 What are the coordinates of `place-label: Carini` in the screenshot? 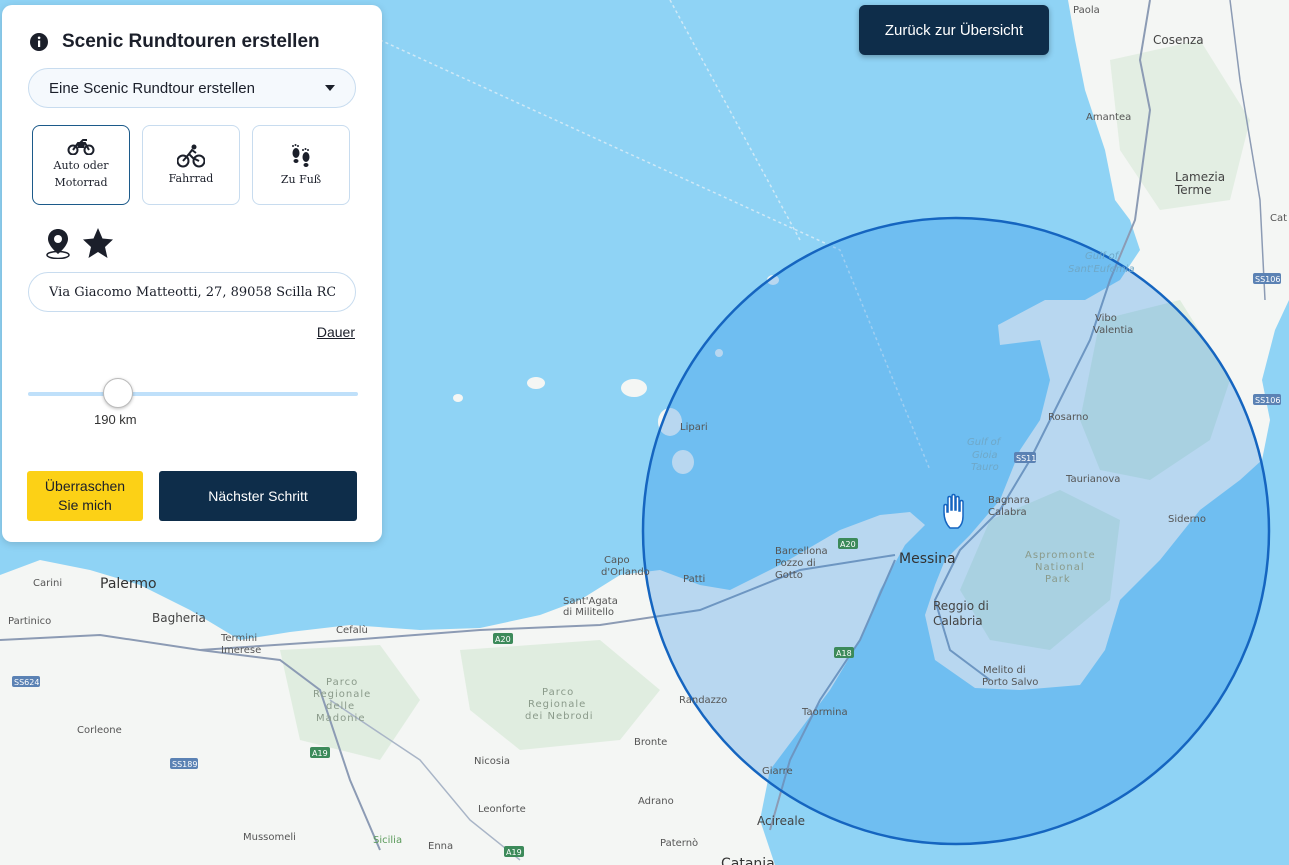 It's located at (47, 583).